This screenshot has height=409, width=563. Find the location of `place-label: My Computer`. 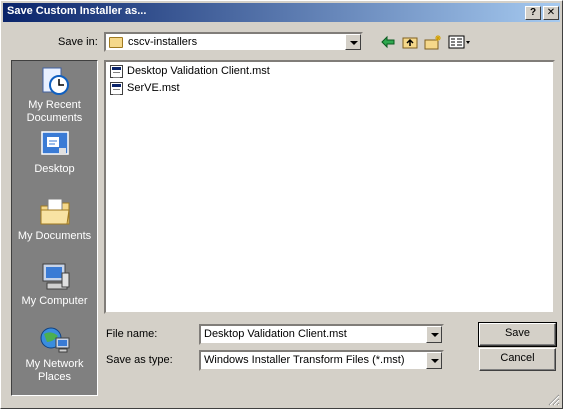

place-label: My Computer is located at coordinates (54, 301).